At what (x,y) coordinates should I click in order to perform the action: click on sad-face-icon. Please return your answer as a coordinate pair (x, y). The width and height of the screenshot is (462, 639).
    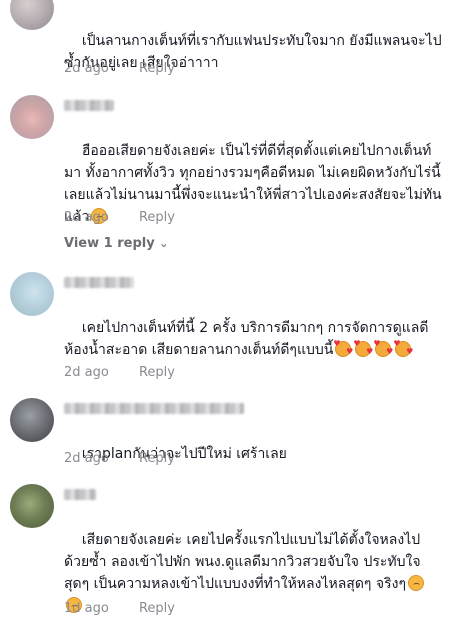
    Looking at the image, I should click on (415, 583).